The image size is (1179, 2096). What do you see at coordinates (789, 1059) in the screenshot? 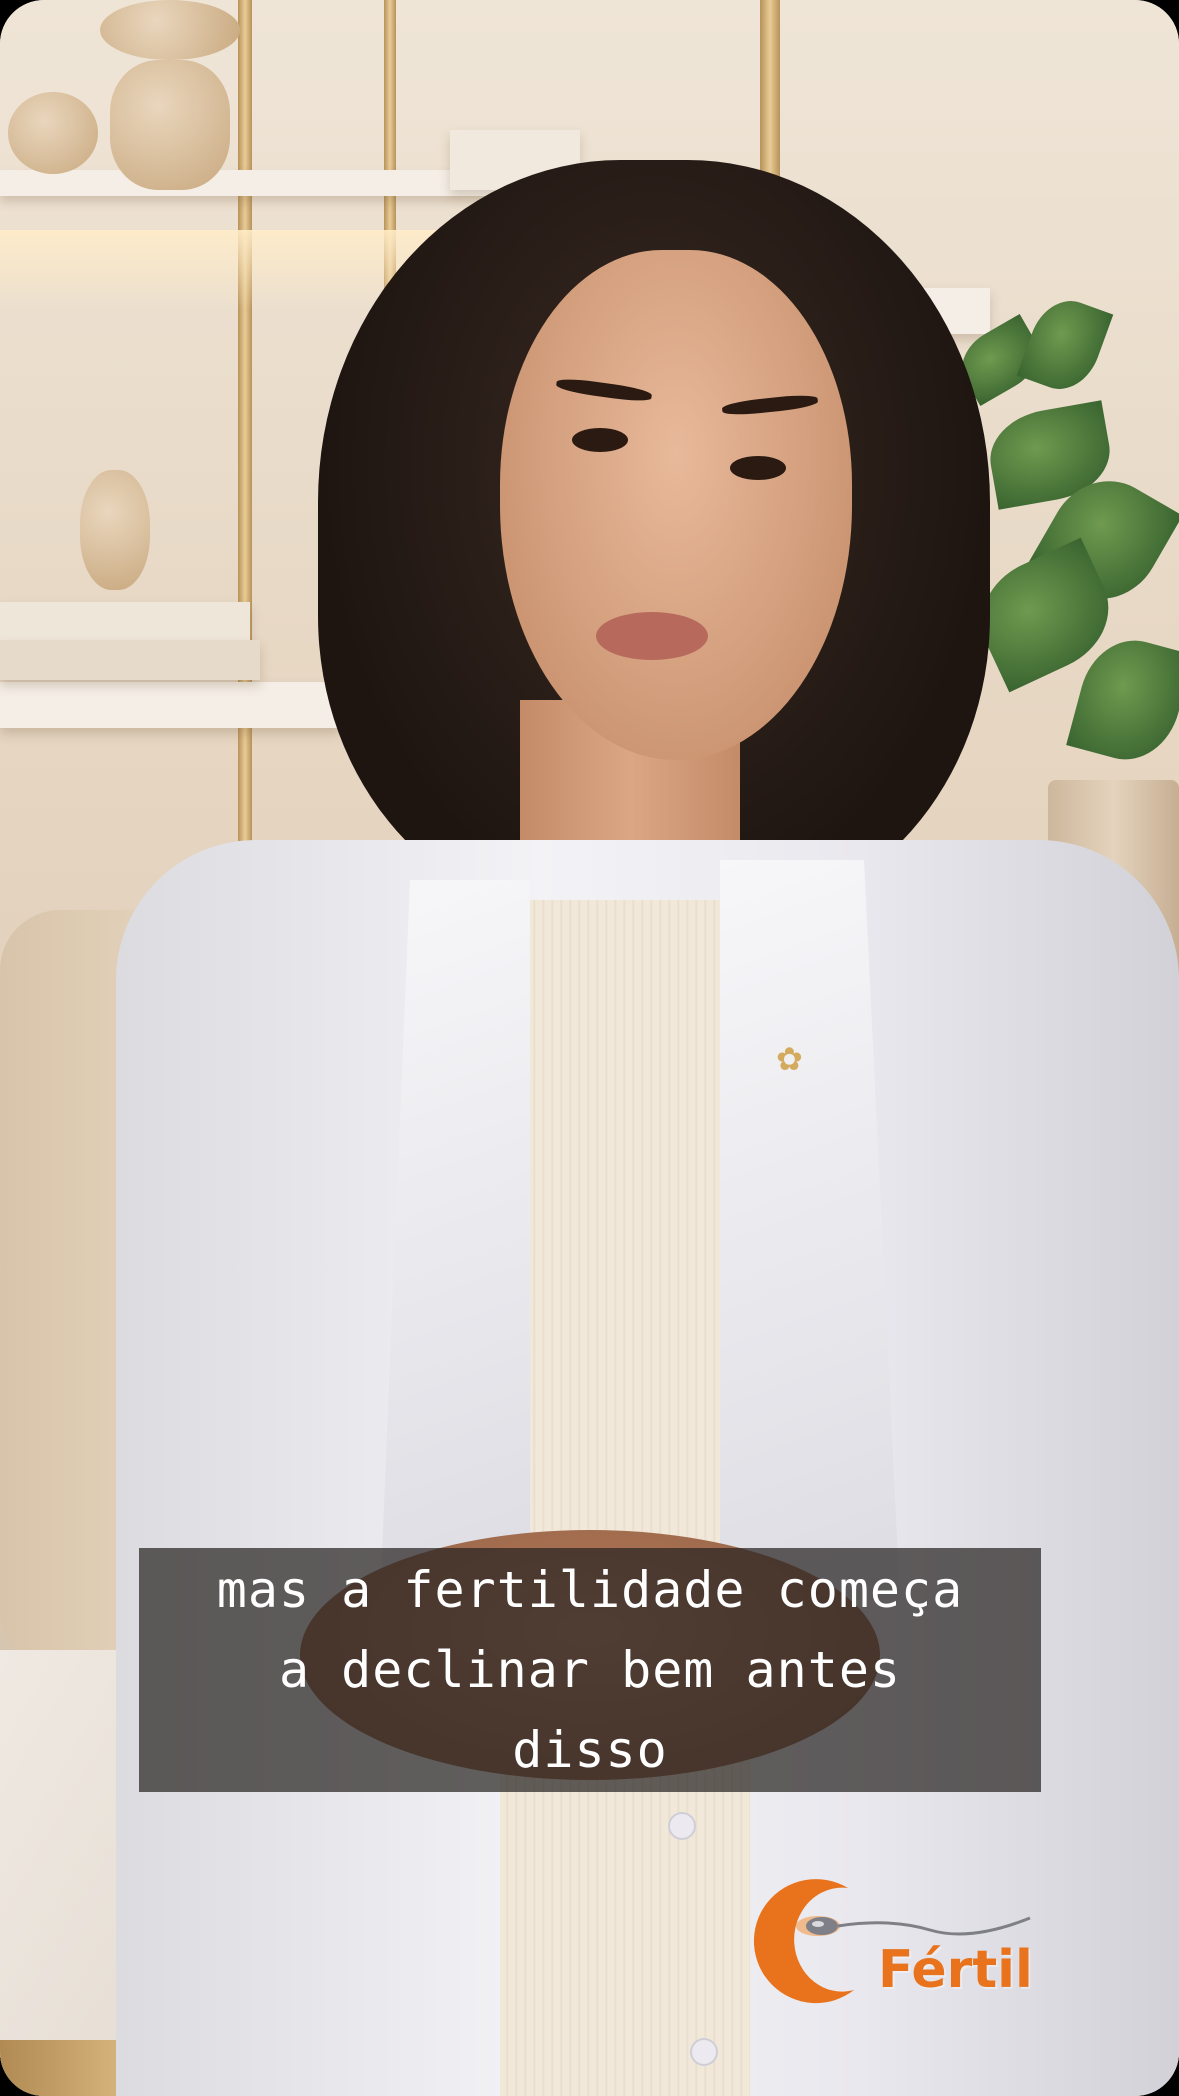
I see `flower-pin-icon: ✿` at bounding box center [789, 1059].